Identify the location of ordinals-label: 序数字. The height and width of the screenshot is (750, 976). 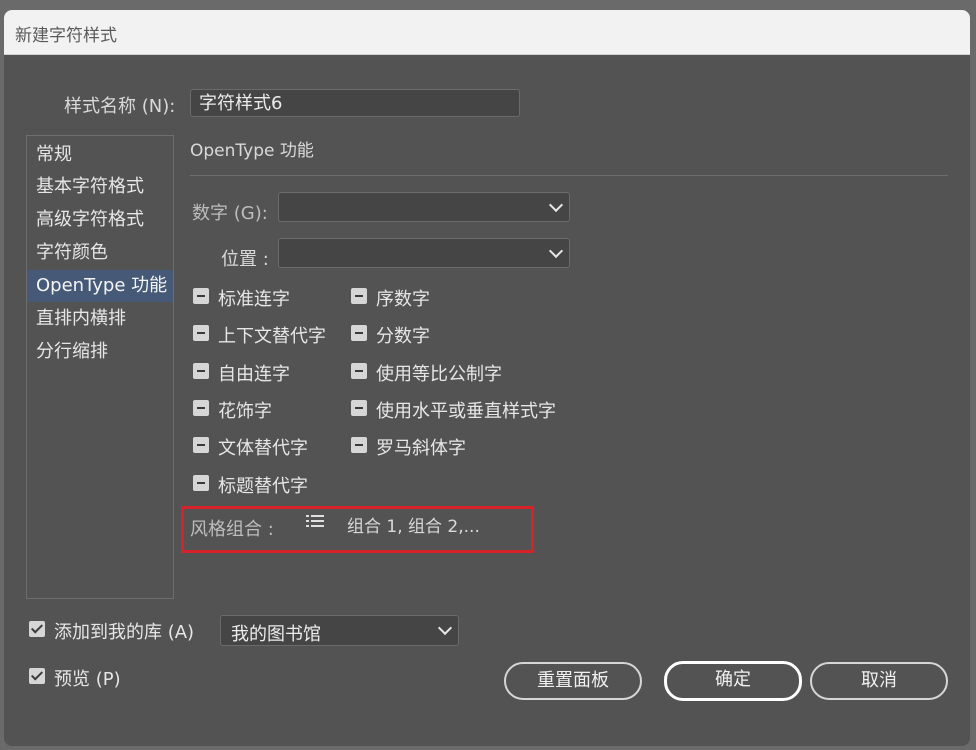
(403, 299).